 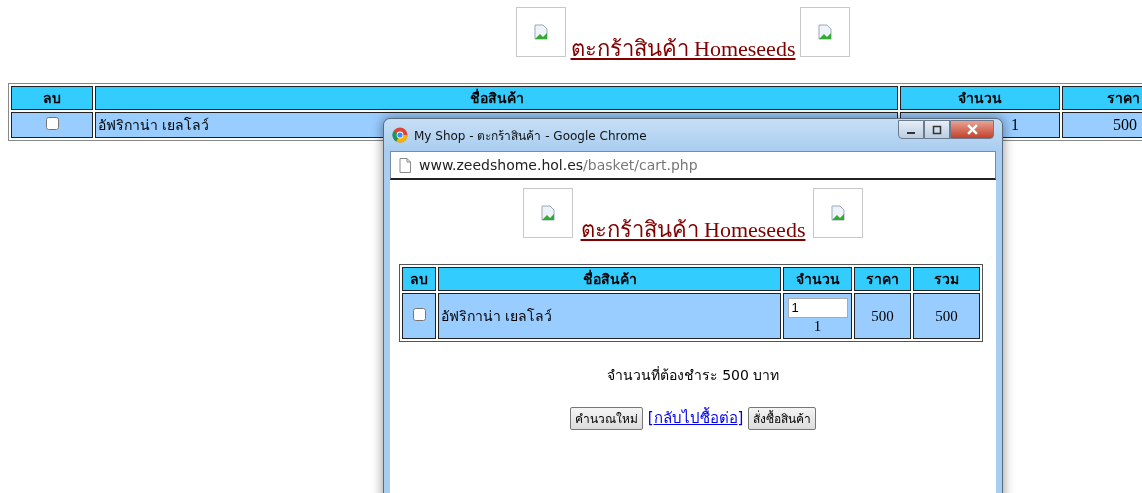 What do you see at coordinates (817, 325) in the screenshot?
I see `quantity-text: 1` at bounding box center [817, 325].